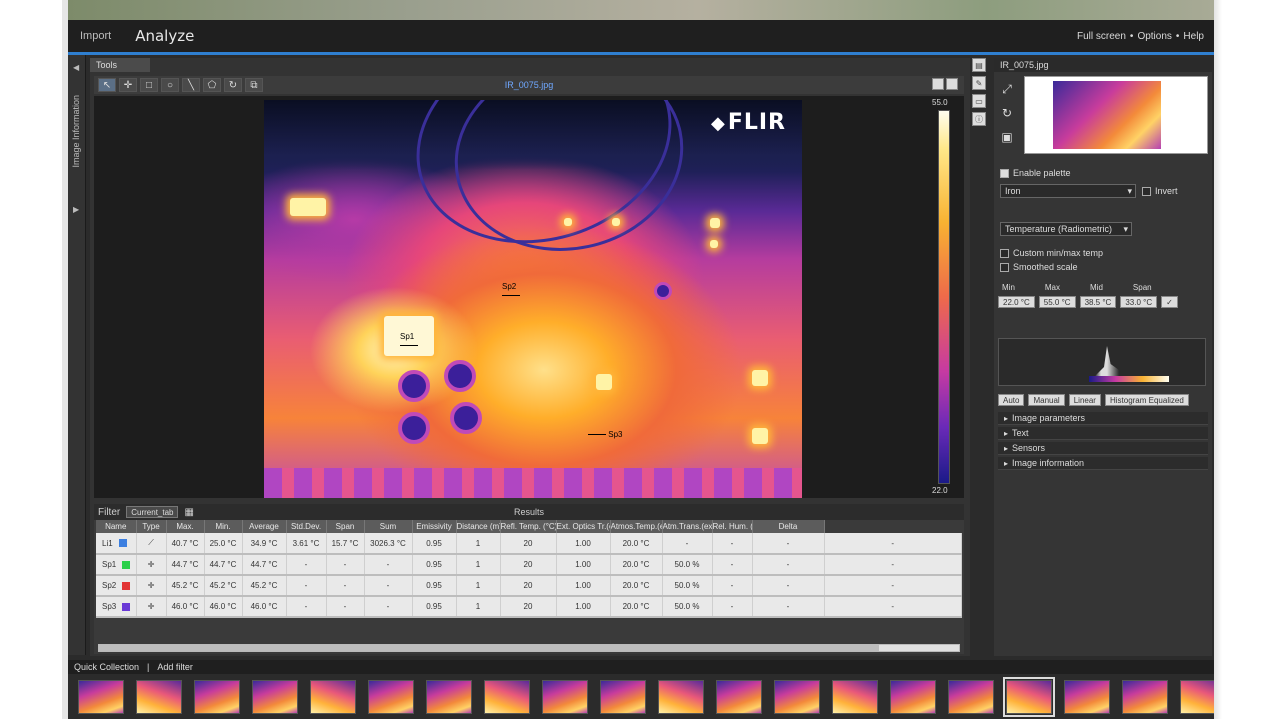  Describe the element at coordinates (254, 85) in the screenshot. I see `copy-tool-icon: ⧉` at that location.